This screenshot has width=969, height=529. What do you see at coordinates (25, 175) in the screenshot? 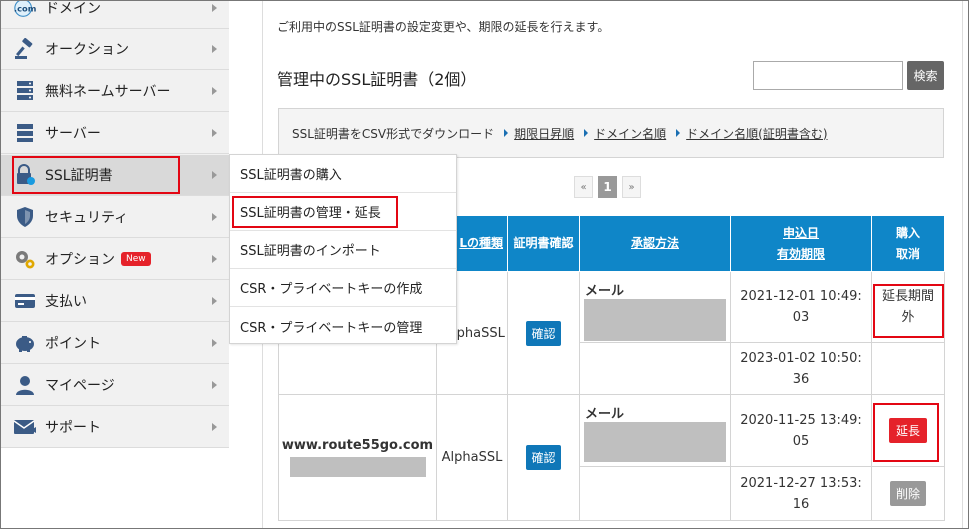
I see `ssl-lock-icon` at bounding box center [25, 175].